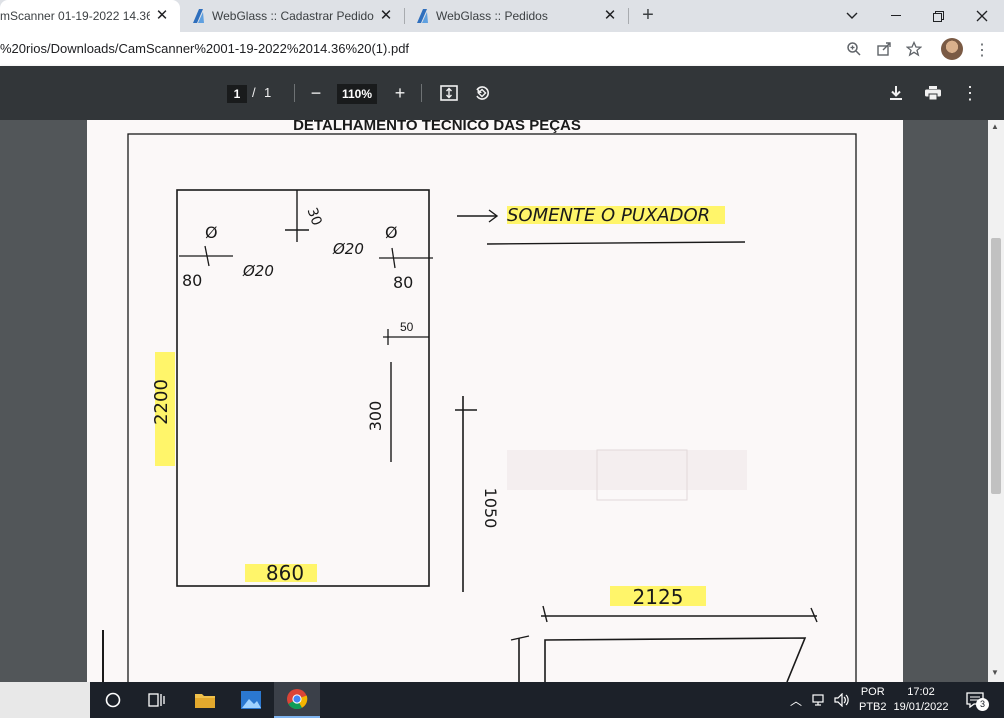  What do you see at coordinates (921, 692) in the screenshot?
I see `clock-time: 17:02` at bounding box center [921, 692].